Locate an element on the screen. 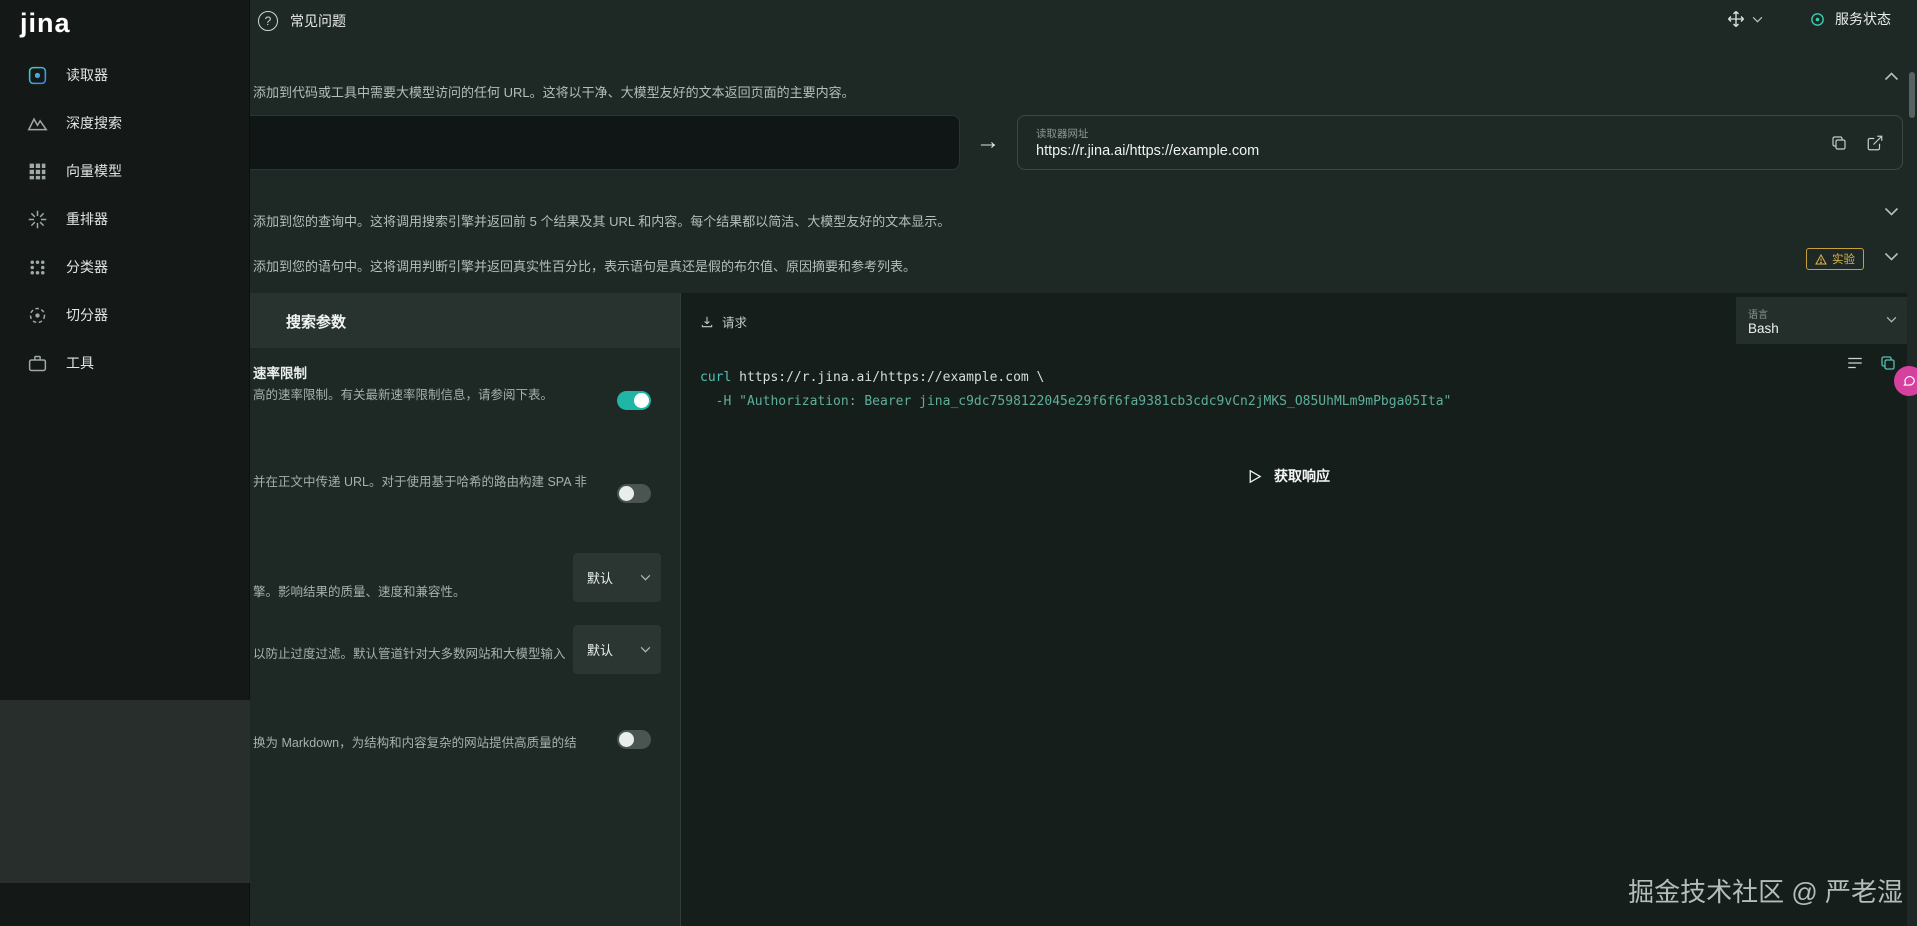 The width and height of the screenshot is (1917, 926). language-select-value: Bash is located at coordinates (1763, 328).